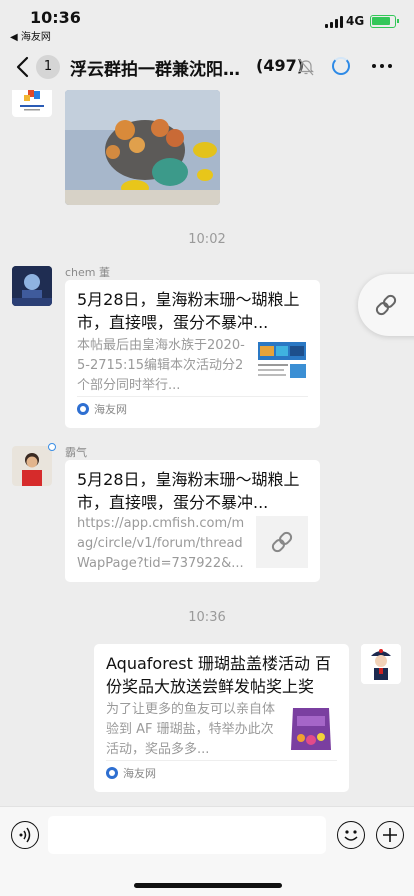 This screenshot has width=414, height=896. Describe the element at coordinates (384, 21) in the screenshot. I see `battery-icon` at that location.